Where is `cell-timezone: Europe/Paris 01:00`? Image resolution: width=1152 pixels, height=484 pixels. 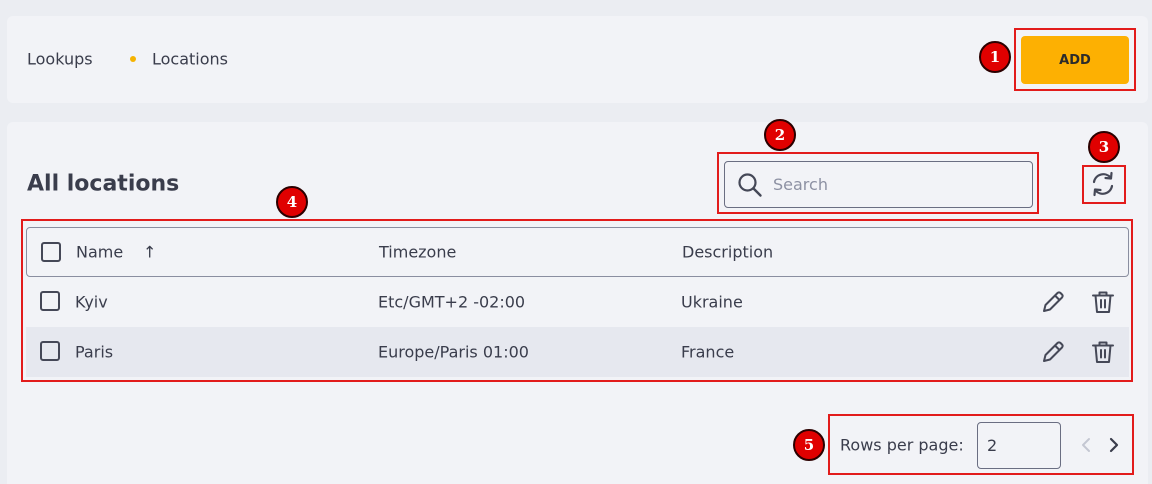 cell-timezone: Europe/Paris 01:00 is located at coordinates (453, 352).